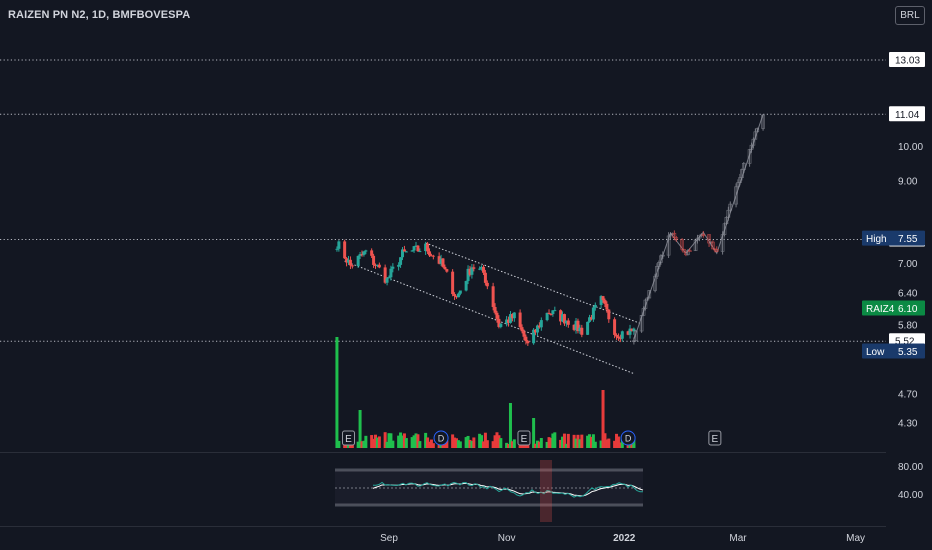 The height and width of the screenshot is (550, 932). What do you see at coordinates (855, 538) in the screenshot?
I see `x-tick-label: May` at bounding box center [855, 538].